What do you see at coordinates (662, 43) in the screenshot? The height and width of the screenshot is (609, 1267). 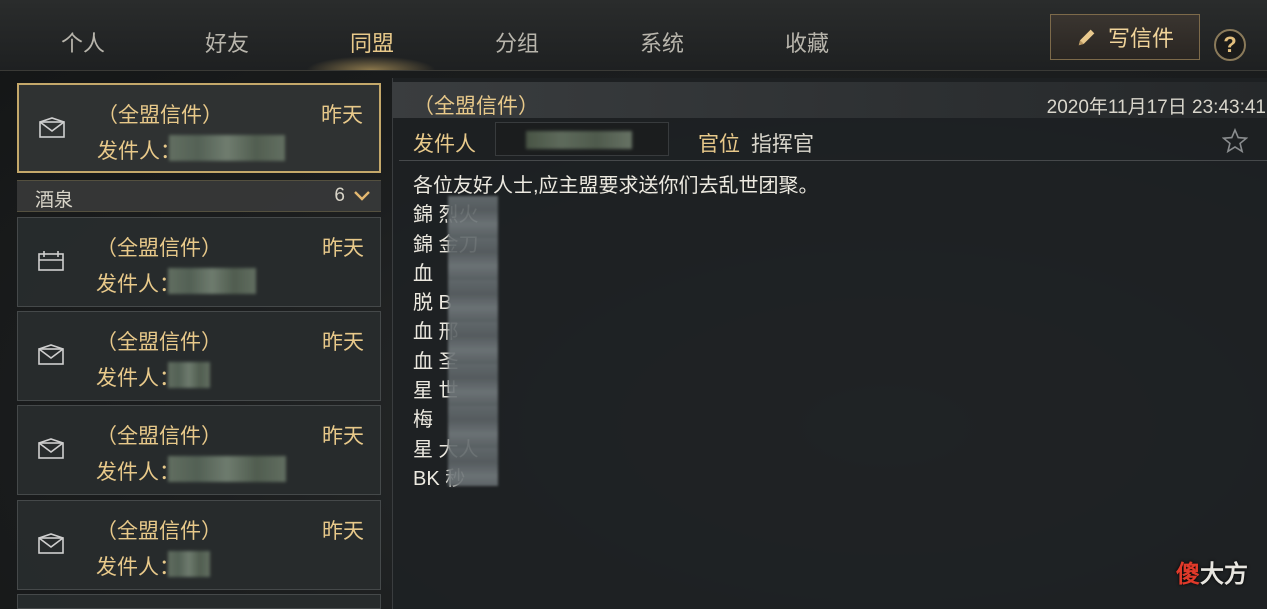 I see `tab-system: 系统` at bounding box center [662, 43].